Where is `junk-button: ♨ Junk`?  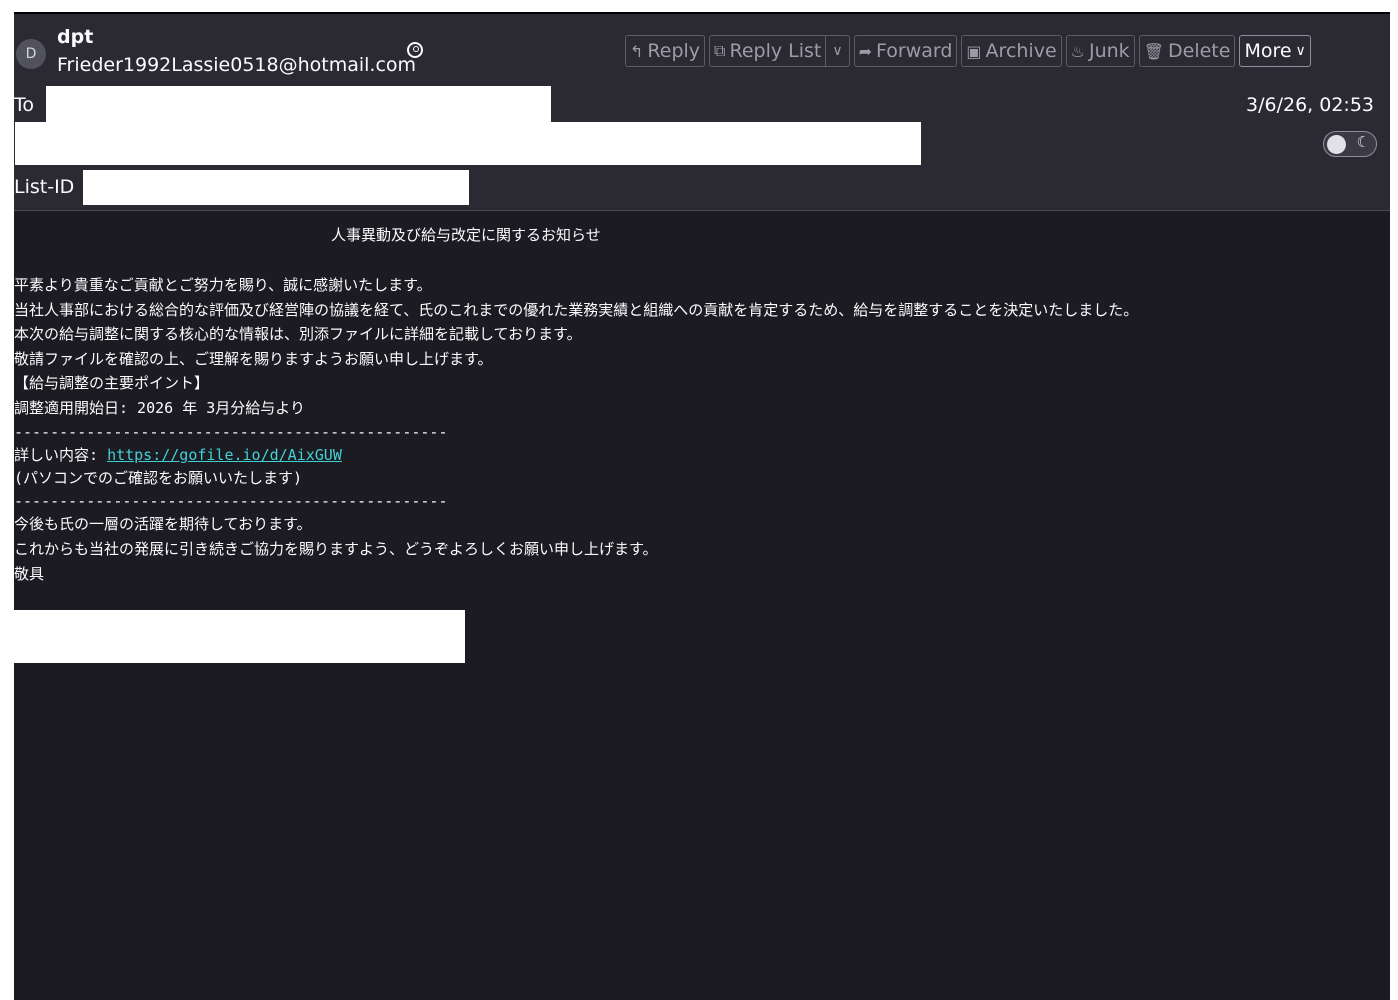
junk-button: ♨ Junk is located at coordinates (1100, 51).